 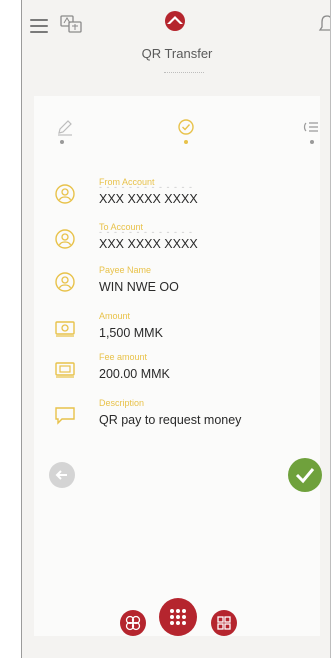 What do you see at coordinates (146, 232) in the screenshot?
I see `to-account-masked: - - - - - - - - - - - - -` at bounding box center [146, 232].